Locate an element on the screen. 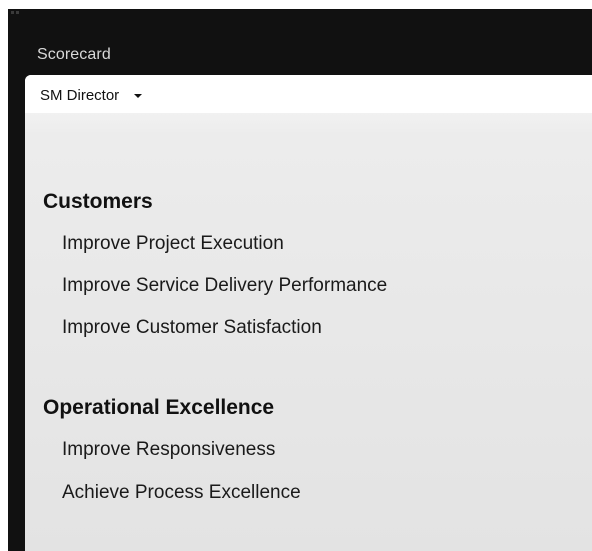  objective-item: Improve Responsiveness is located at coordinates (168, 450).